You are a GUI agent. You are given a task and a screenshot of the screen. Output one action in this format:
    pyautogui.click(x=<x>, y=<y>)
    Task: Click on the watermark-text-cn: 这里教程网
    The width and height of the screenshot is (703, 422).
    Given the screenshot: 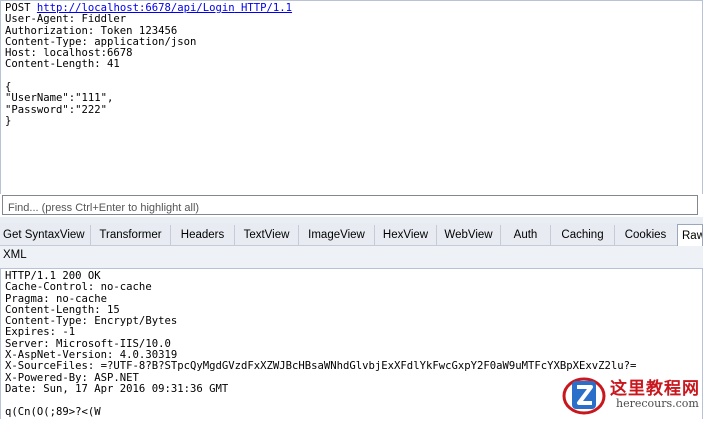 What is the action you would take?
    pyautogui.click(x=655, y=389)
    